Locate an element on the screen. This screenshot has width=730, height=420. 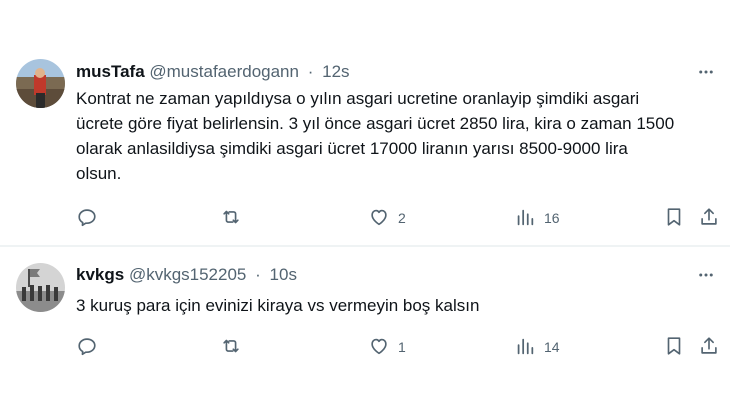
tweet-time: 10s is located at coordinates (283, 274).